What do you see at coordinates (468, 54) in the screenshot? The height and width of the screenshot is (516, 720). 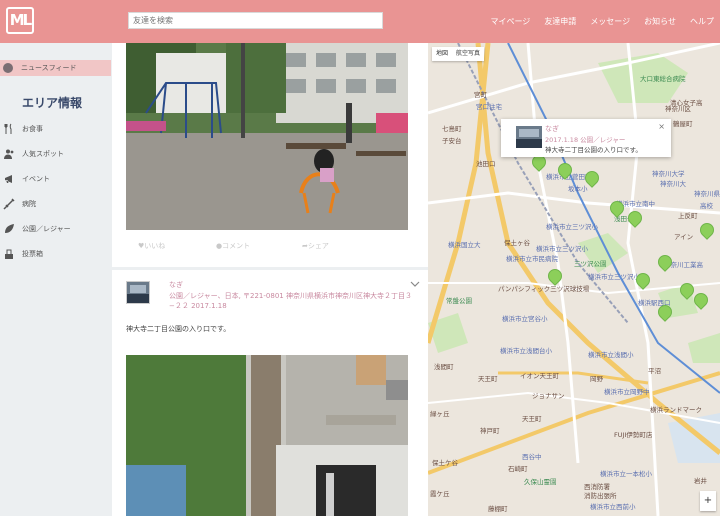 I see `map-type-satellite: 航空写真` at bounding box center [468, 54].